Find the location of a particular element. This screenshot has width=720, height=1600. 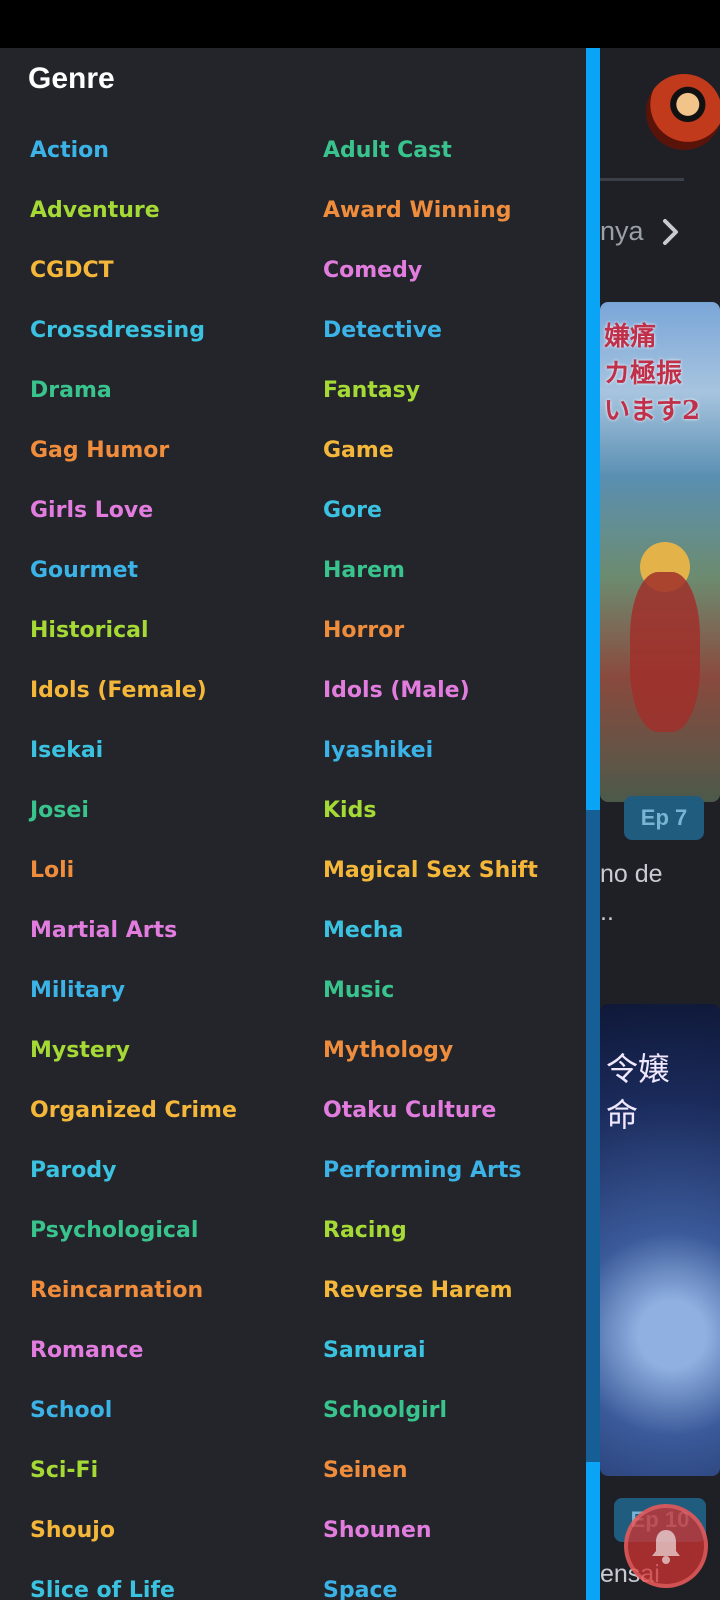

genre-item-reverse-harem: Reverse Harem is located at coordinates (418, 1290).